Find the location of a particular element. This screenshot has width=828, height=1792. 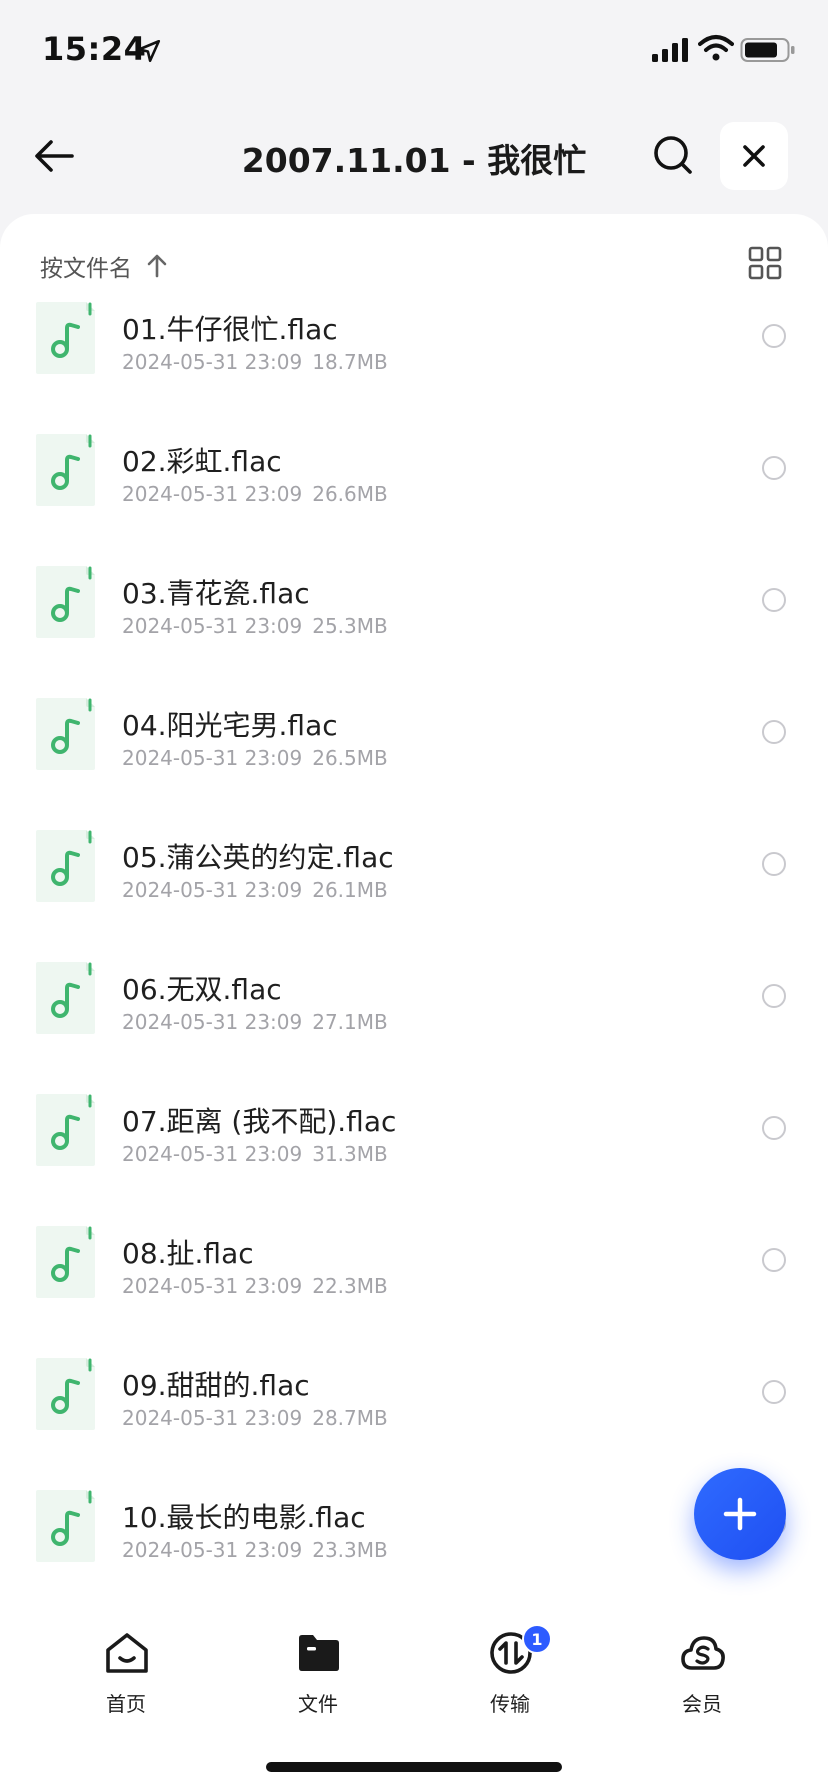

file-name: 06.无双.flac is located at coordinates (202, 989).